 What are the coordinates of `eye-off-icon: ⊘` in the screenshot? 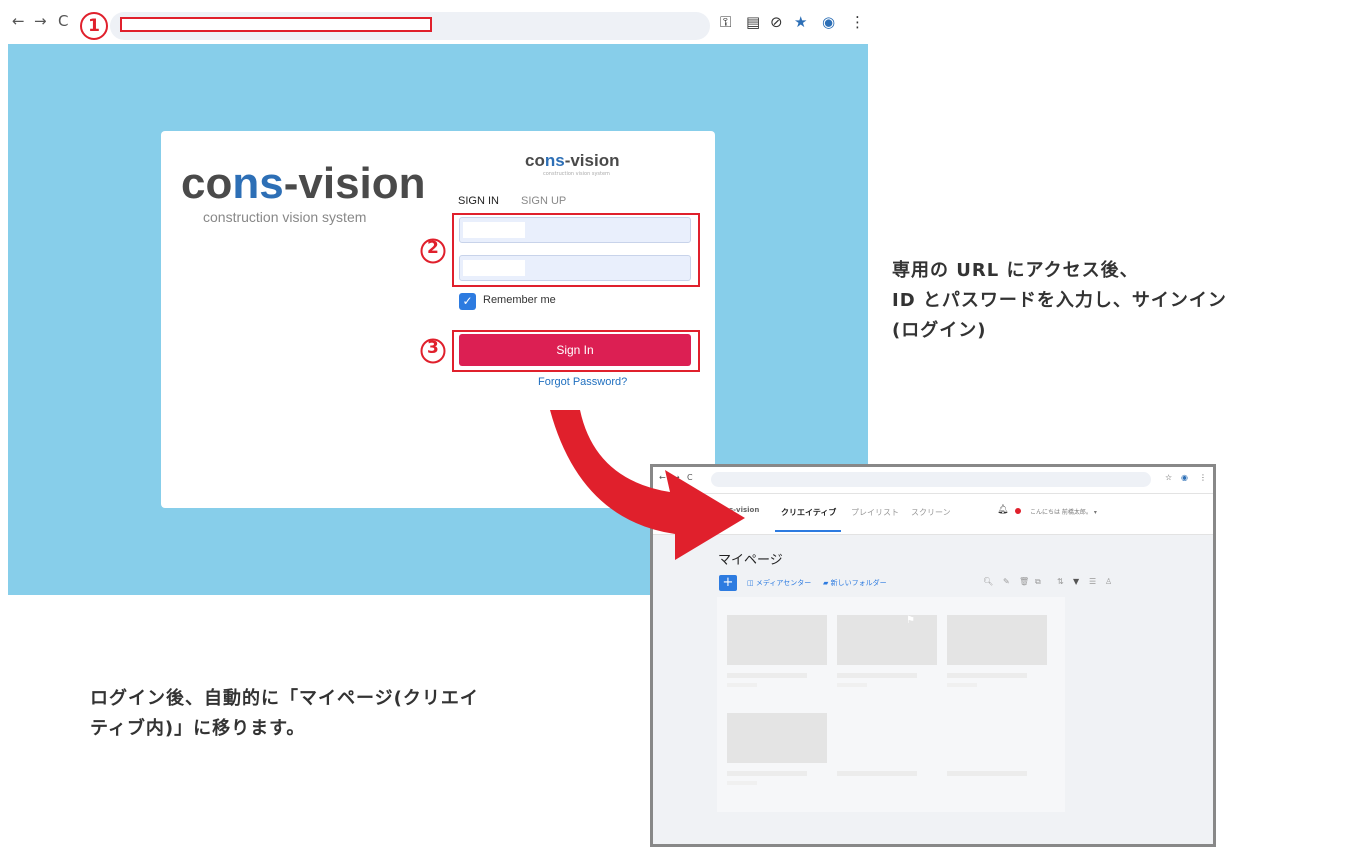 It's located at (776, 22).